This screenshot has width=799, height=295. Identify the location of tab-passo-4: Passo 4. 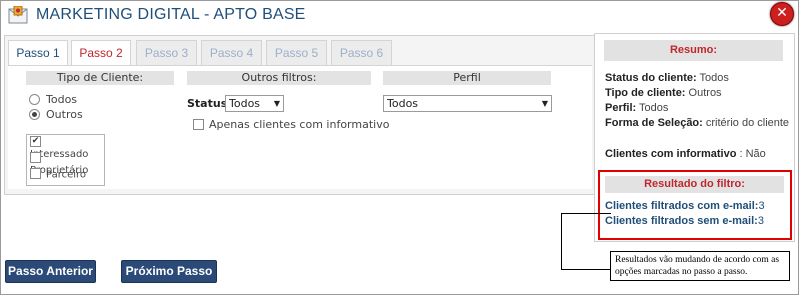
(231, 53).